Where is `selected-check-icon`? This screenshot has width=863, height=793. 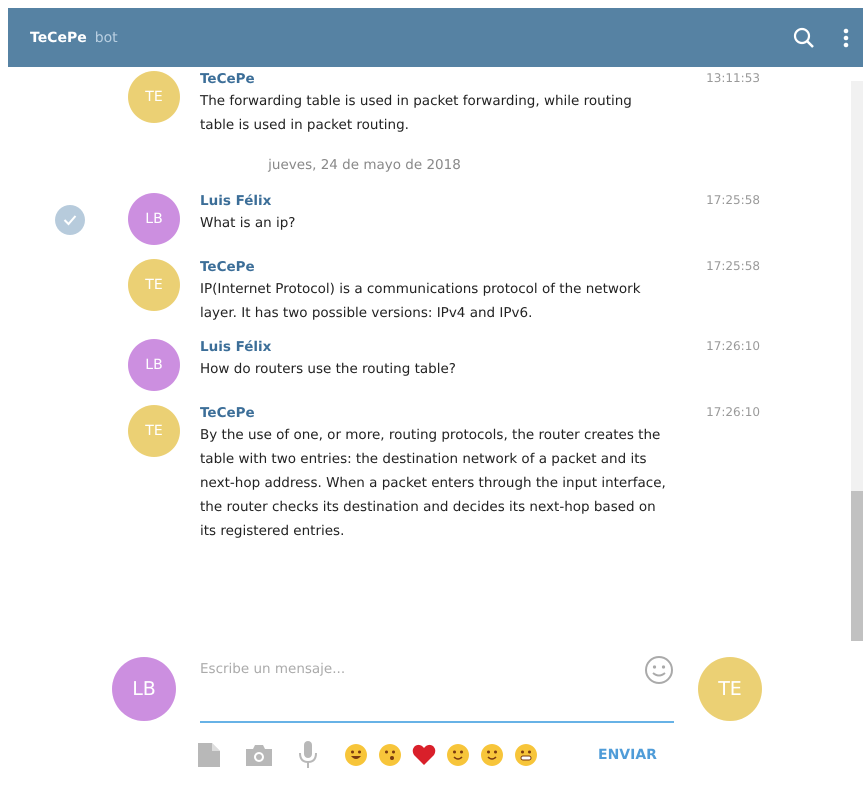
selected-check-icon is located at coordinates (70, 220).